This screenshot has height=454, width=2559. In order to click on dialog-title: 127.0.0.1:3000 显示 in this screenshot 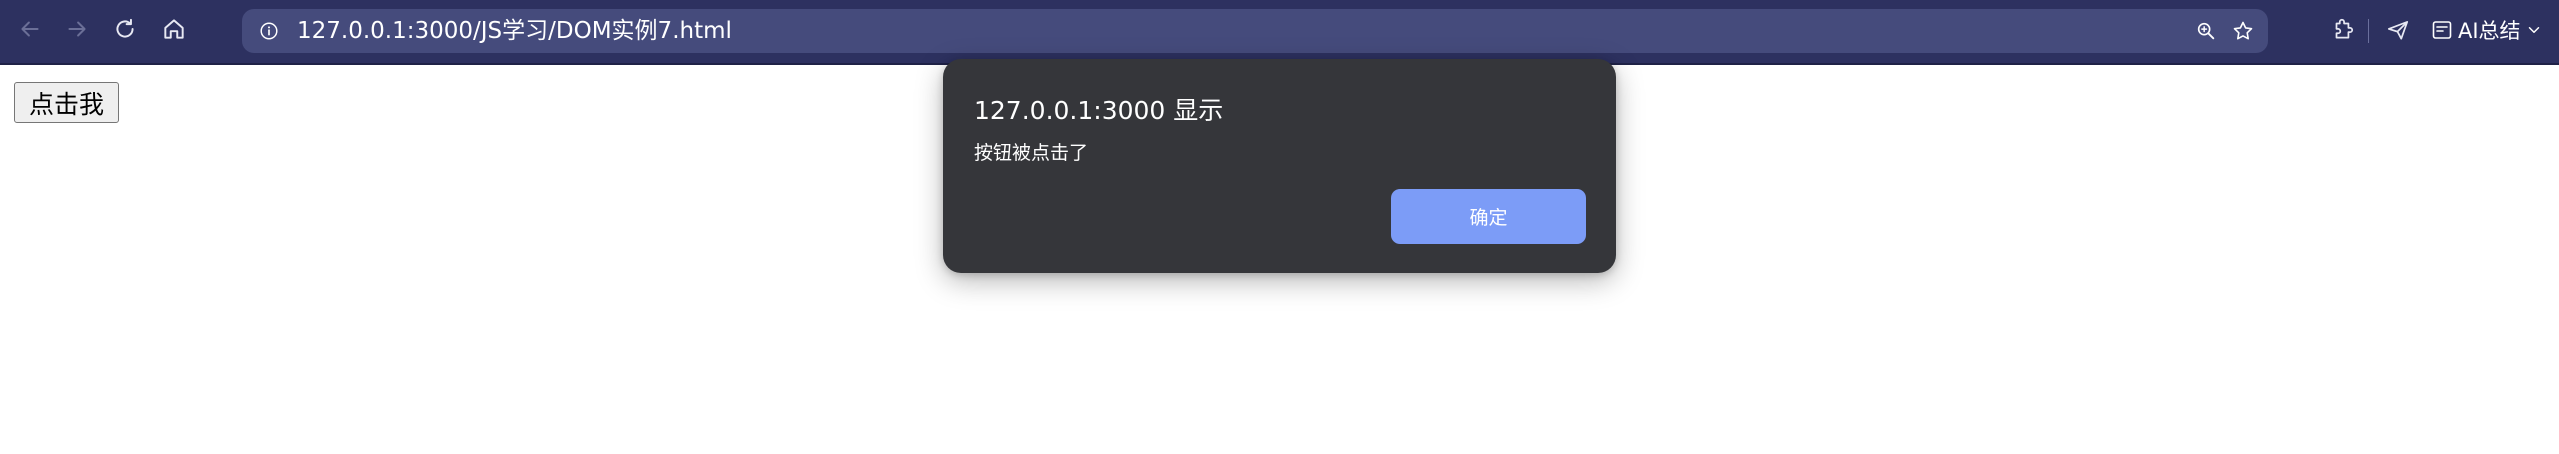, I will do `click(1099, 110)`.